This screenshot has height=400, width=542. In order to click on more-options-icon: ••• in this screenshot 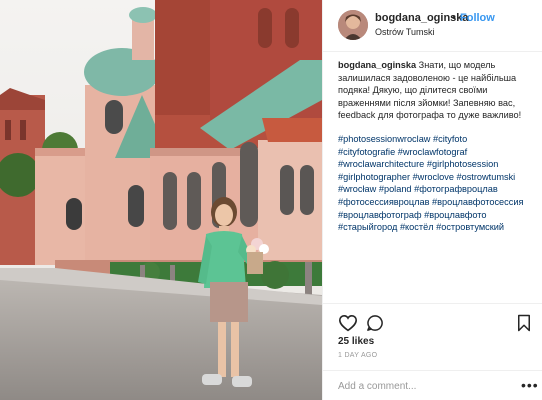, I will do `click(530, 385)`.